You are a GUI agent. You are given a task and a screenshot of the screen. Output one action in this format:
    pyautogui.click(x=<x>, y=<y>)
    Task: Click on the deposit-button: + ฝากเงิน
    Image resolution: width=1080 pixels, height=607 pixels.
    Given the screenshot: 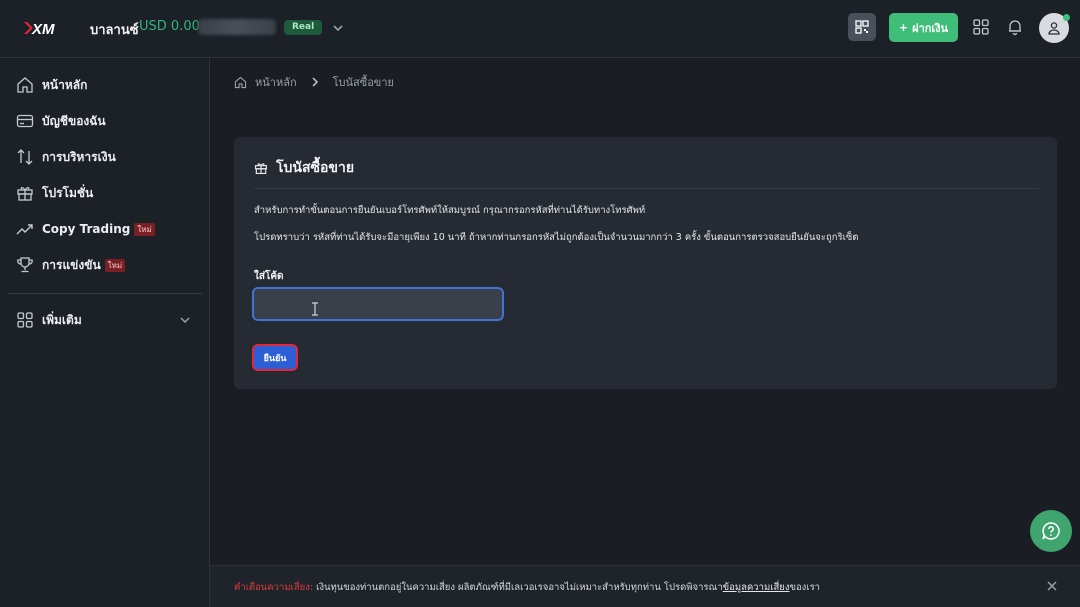 What is the action you would take?
    pyautogui.click(x=923, y=27)
    